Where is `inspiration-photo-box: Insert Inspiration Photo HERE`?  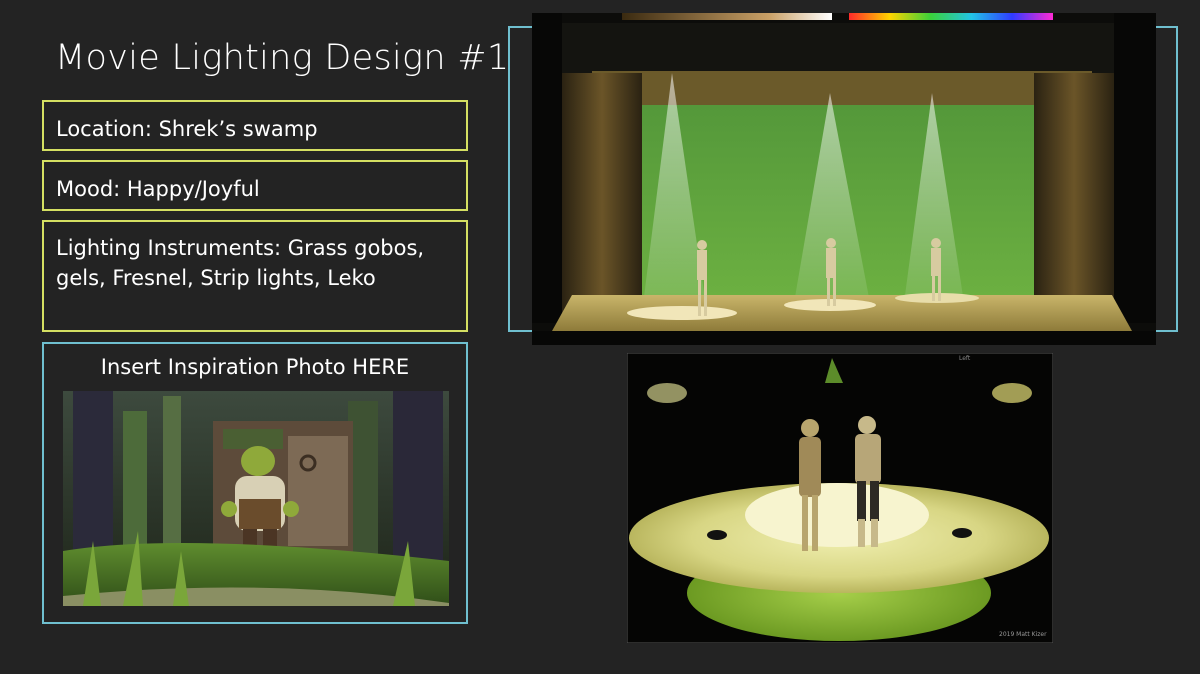 inspiration-photo-box: Insert Inspiration Photo HERE is located at coordinates (255, 483).